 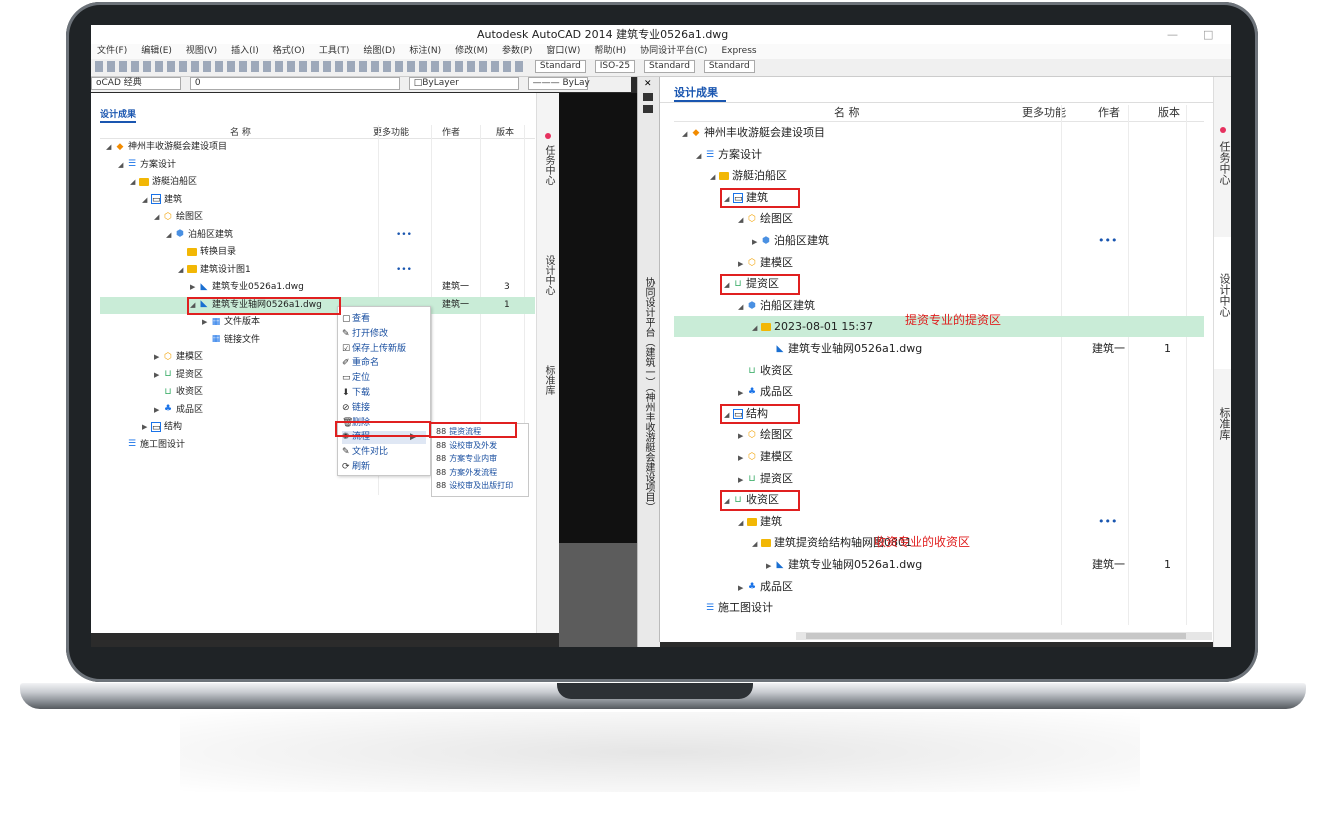 I want to click on menu-insert: 插入(I), so click(x=245, y=51).